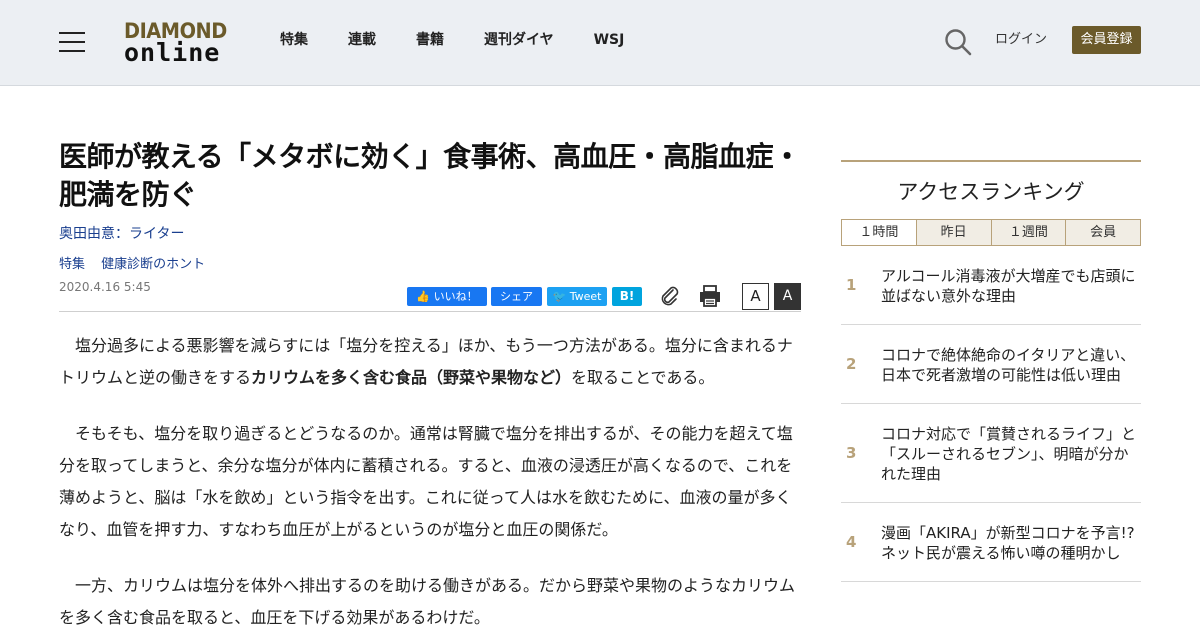  Describe the element at coordinates (627, 296) in the screenshot. I see `hatena-bookmark-button: B!` at that location.